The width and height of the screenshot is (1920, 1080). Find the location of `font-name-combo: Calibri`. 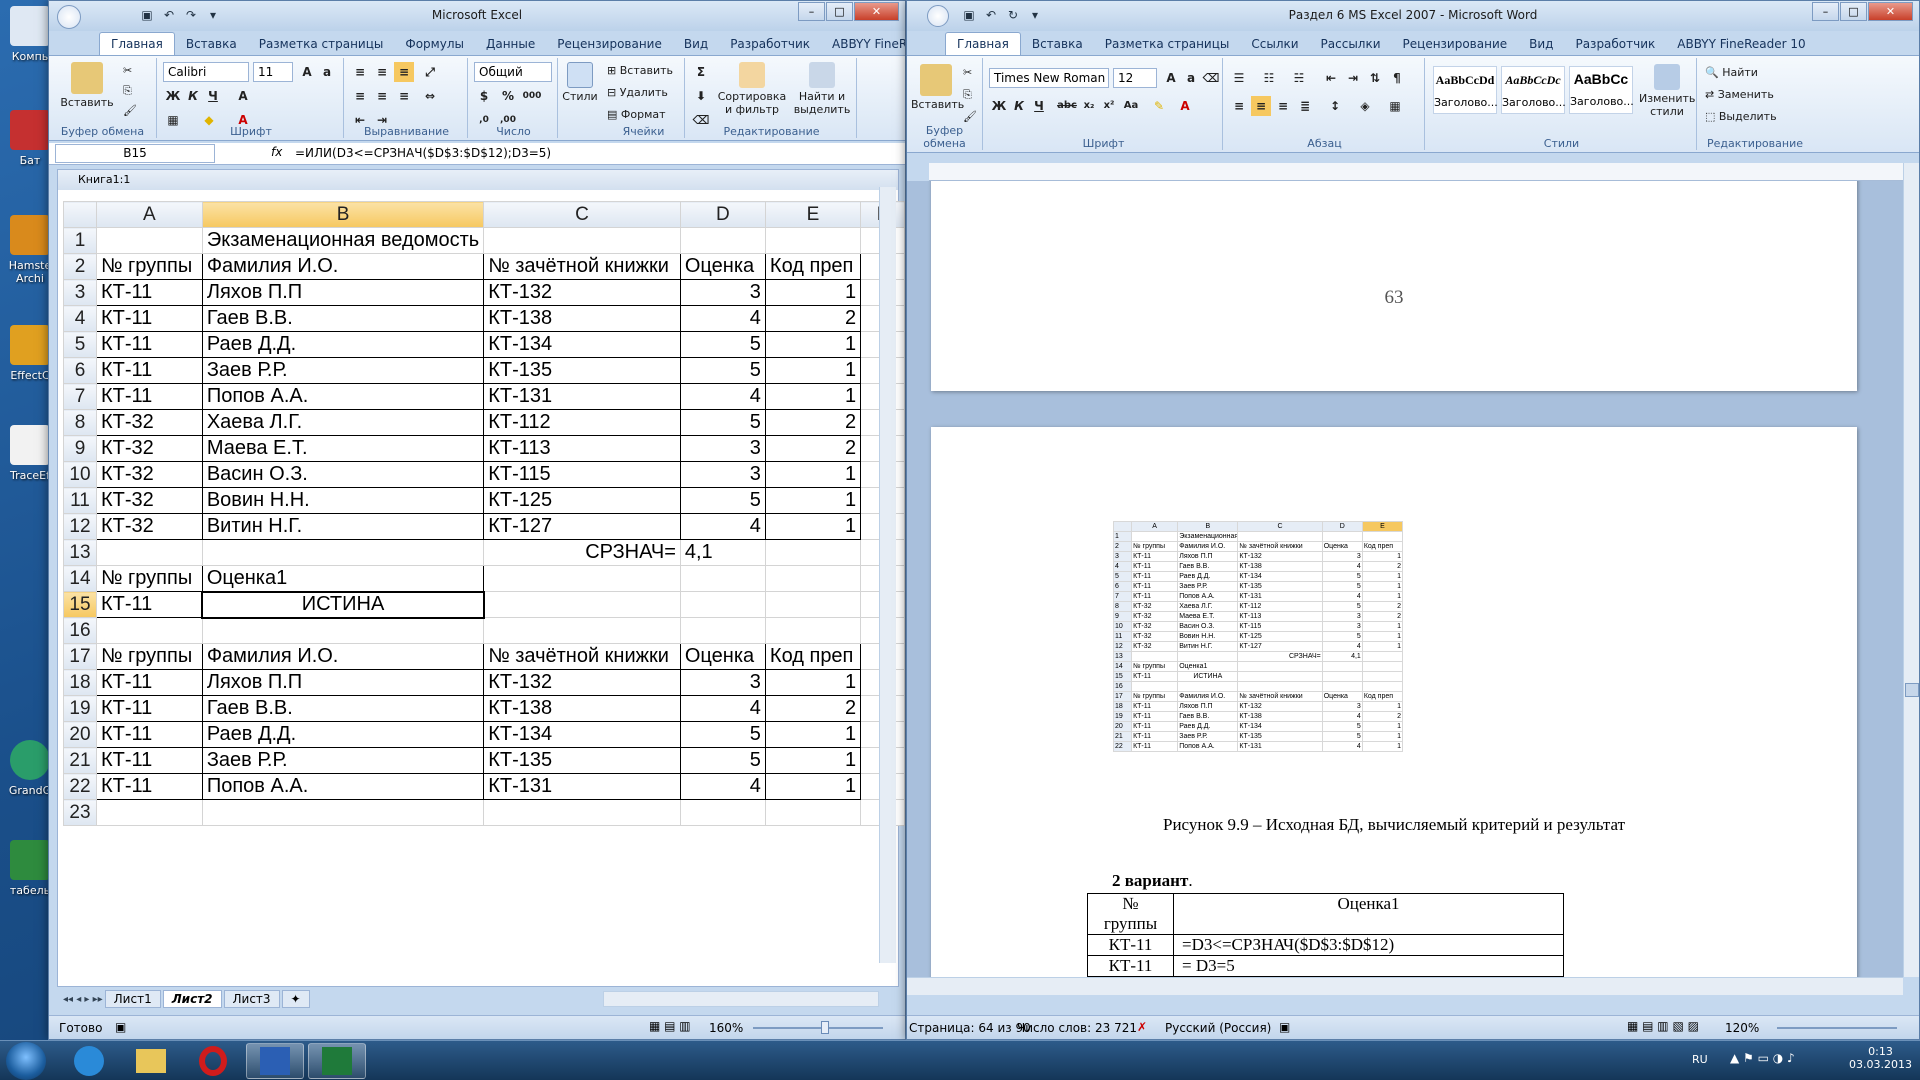

font-name-combo: Calibri is located at coordinates (206, 72).